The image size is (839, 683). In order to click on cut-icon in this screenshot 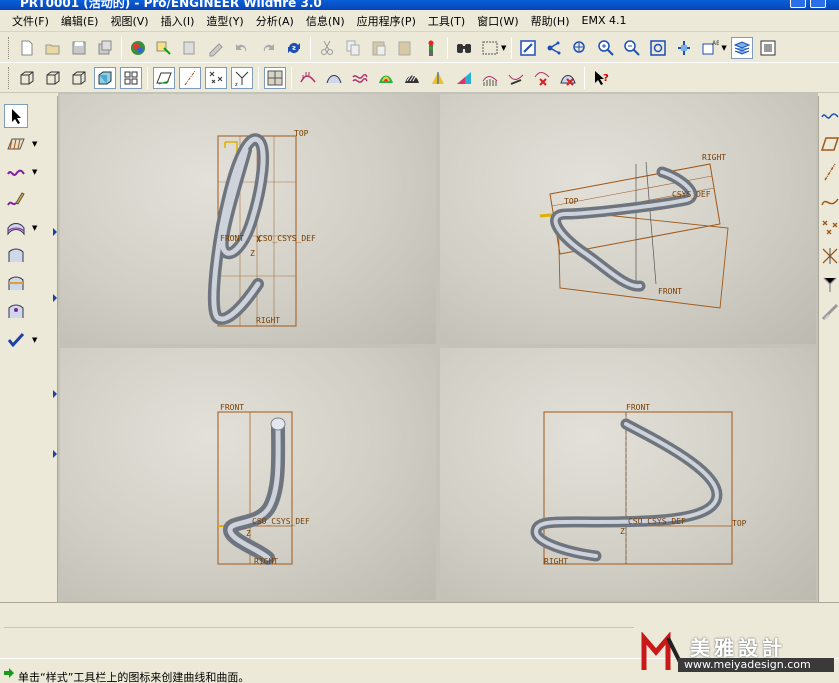, I will do `click(327, 48)`.